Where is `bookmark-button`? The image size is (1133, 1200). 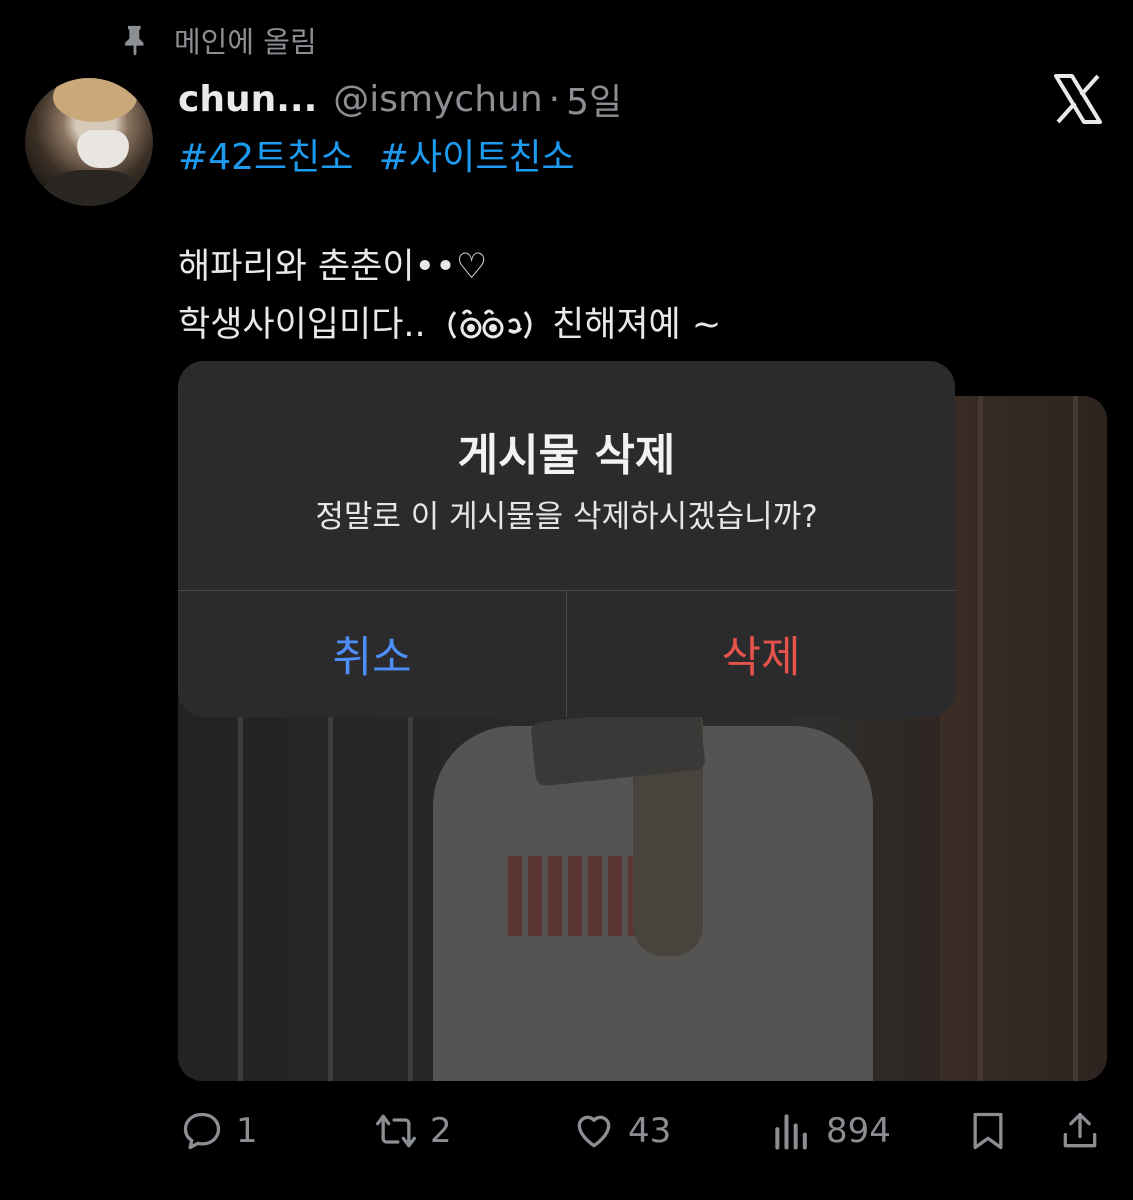 bookmark-button is located at coordinates (994, 1131).